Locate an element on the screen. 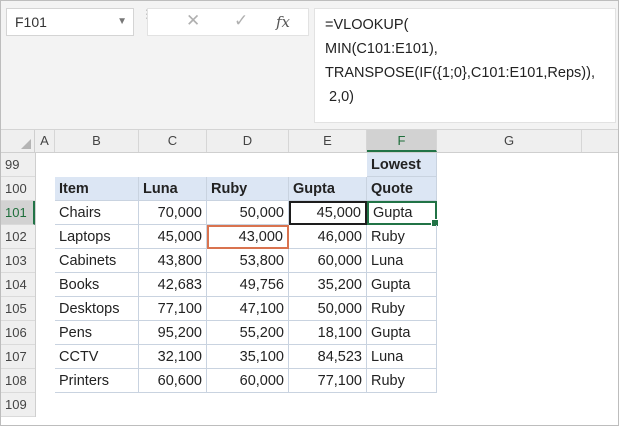 Image resolution: width=619 pixels, height=426 pixels. item-cell: Books is located at coordinates (97, 285).